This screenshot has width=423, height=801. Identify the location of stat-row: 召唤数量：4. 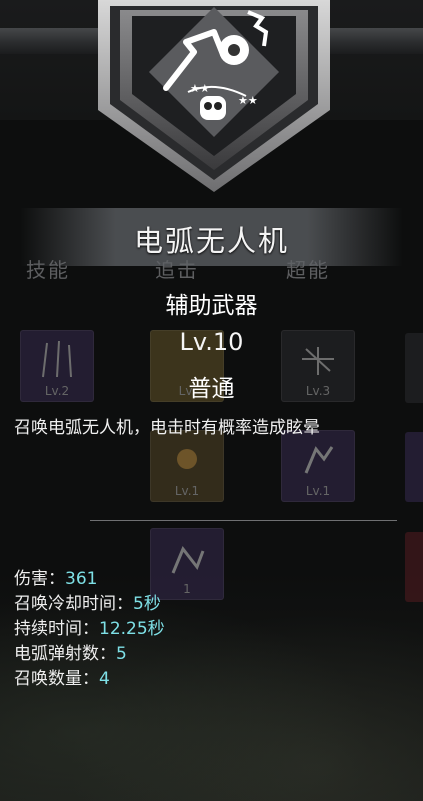
(62, 676).